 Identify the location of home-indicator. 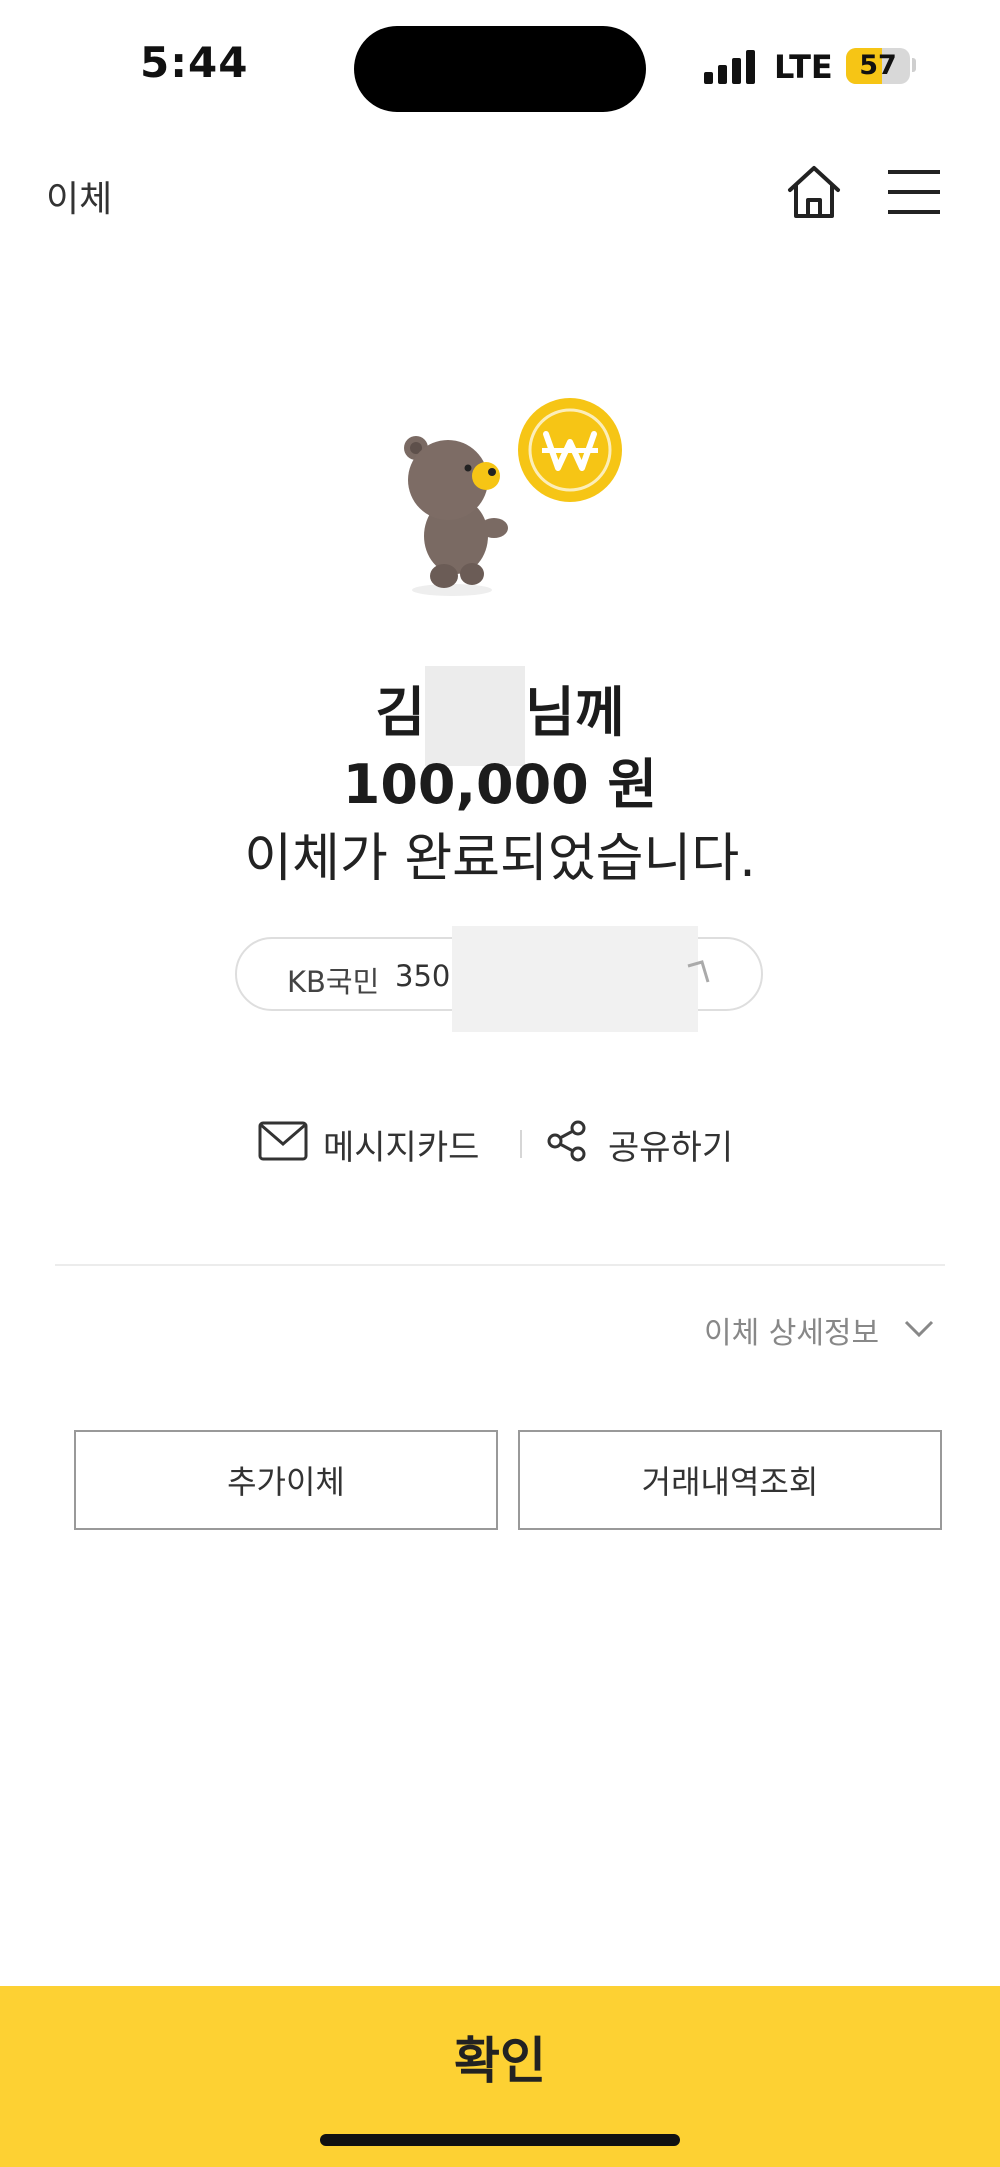
(500, 2140).